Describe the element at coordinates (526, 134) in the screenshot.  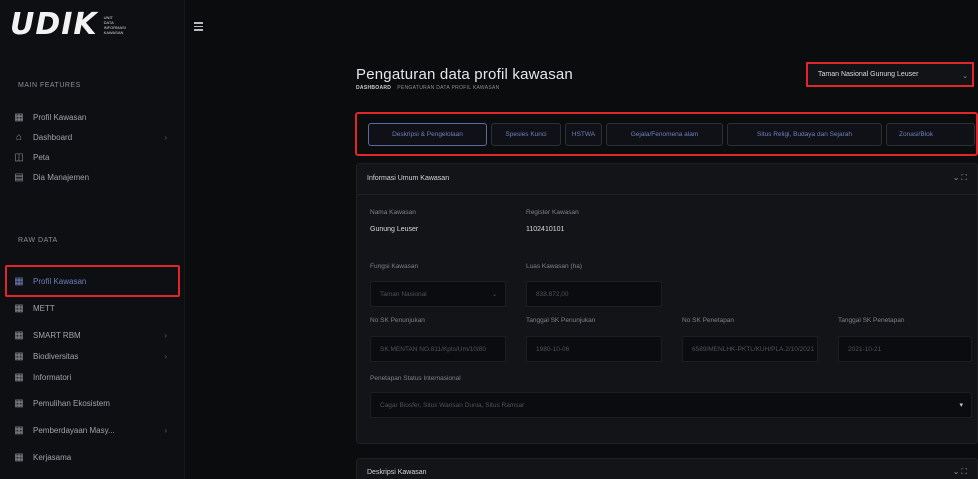
I see `tab-spesies-kunci: Spesies Kunci` at that location.